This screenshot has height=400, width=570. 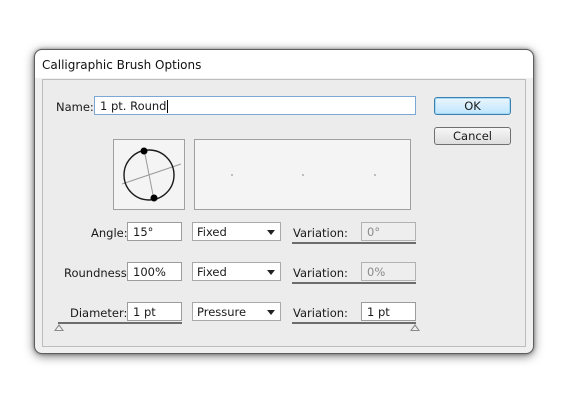 I want to click on diameter-variation-slider-thumb-icon, so click(x=415, y=327).